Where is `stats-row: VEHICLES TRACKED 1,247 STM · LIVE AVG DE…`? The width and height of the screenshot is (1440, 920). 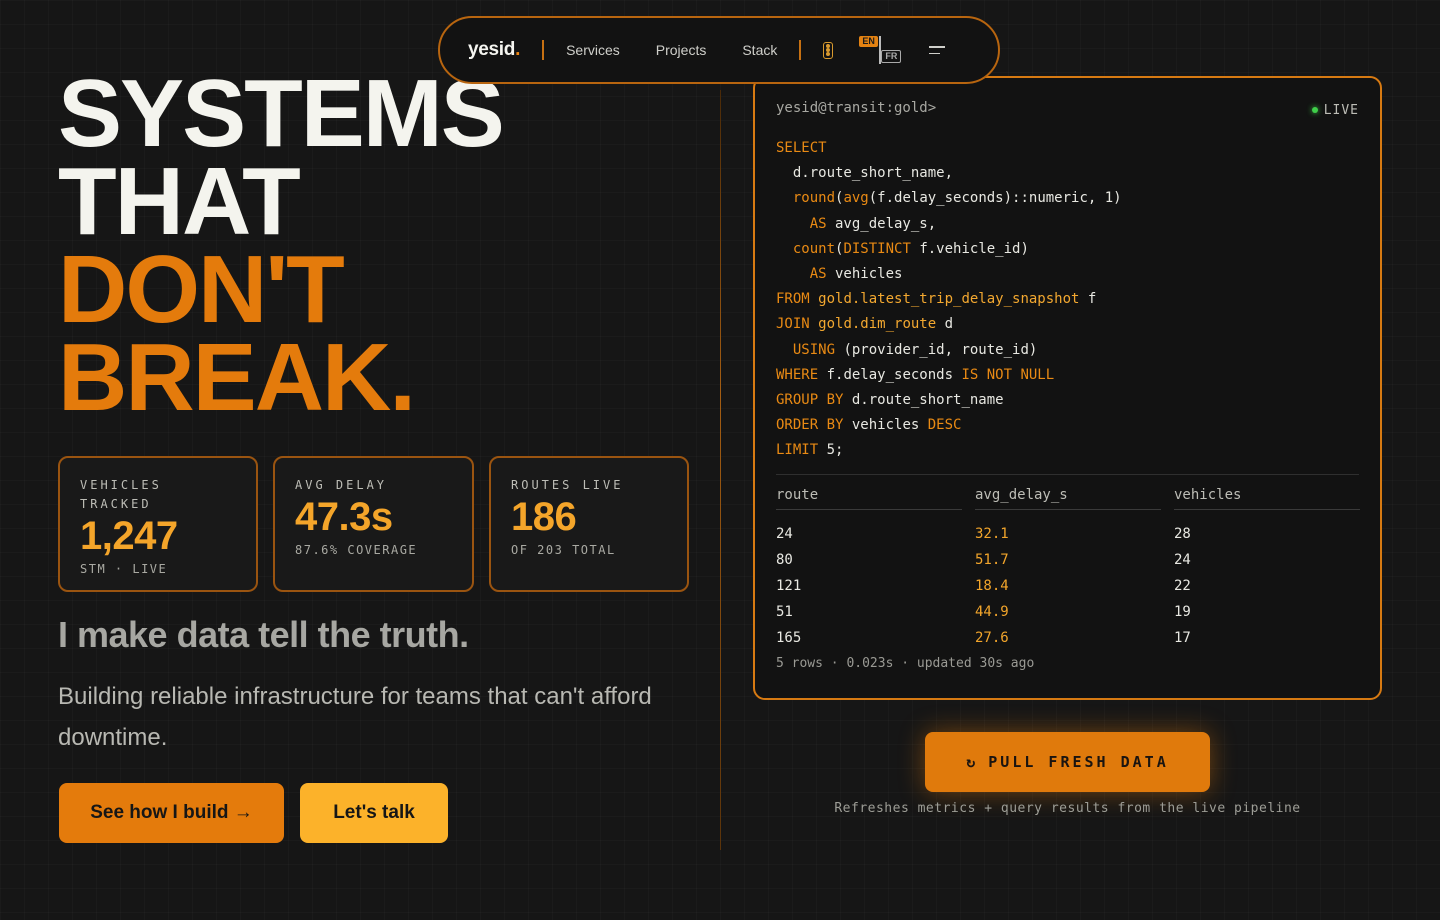 stats-row: VEHICLES TRACKED 1,247 STM · LIVE AVG DE… is located at coordinates (373, 524).